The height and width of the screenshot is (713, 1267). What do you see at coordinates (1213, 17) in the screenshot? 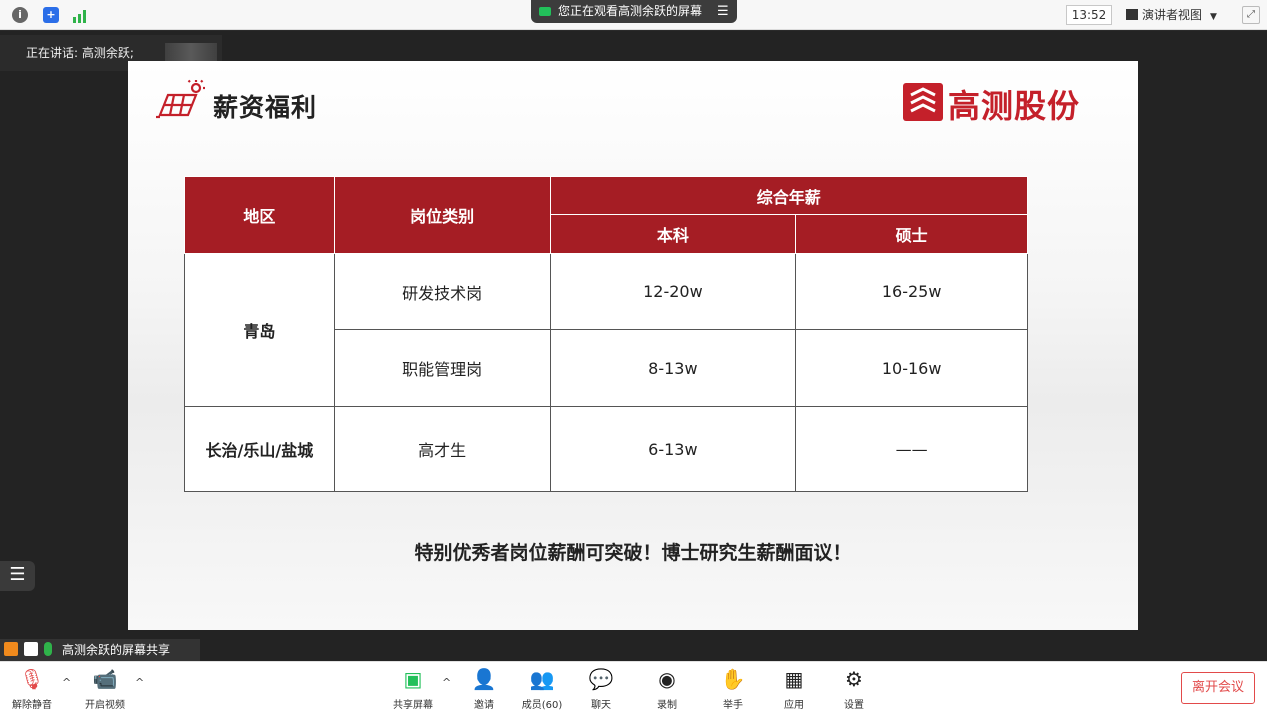
I see `chevron-down-icon: ▼` at bounding box center [1213, 17].